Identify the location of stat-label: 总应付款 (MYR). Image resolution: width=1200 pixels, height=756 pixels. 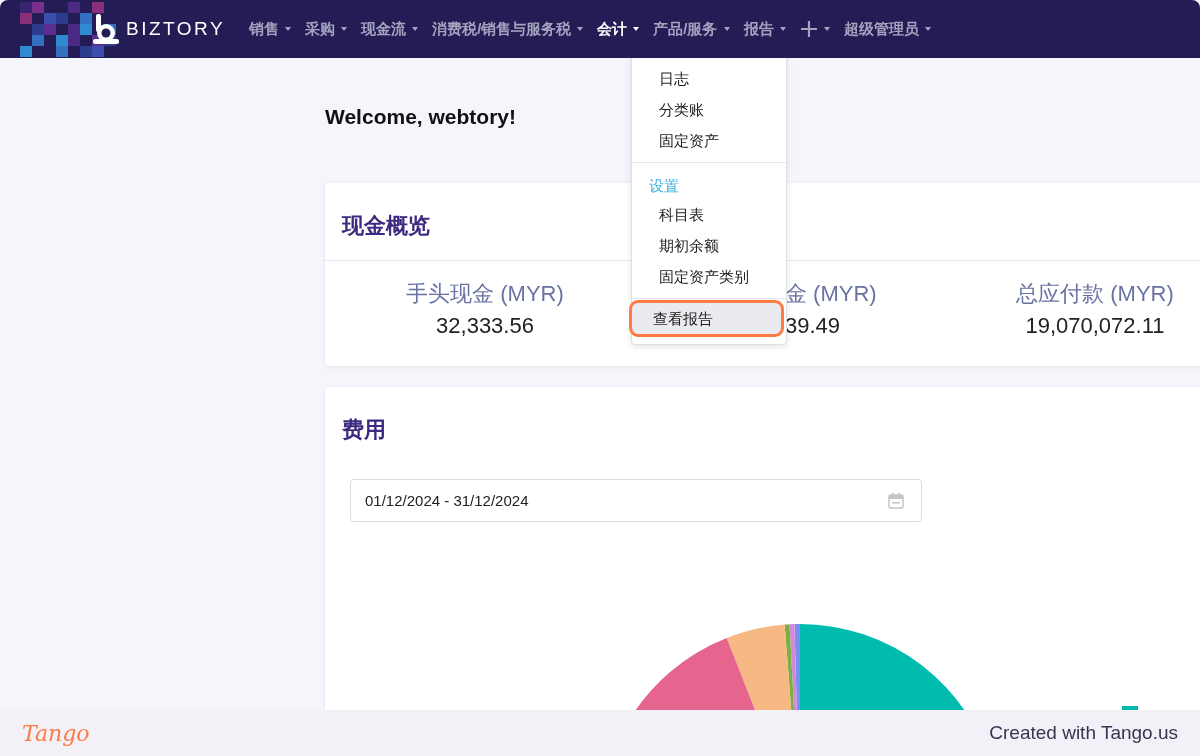
(1095, 294).